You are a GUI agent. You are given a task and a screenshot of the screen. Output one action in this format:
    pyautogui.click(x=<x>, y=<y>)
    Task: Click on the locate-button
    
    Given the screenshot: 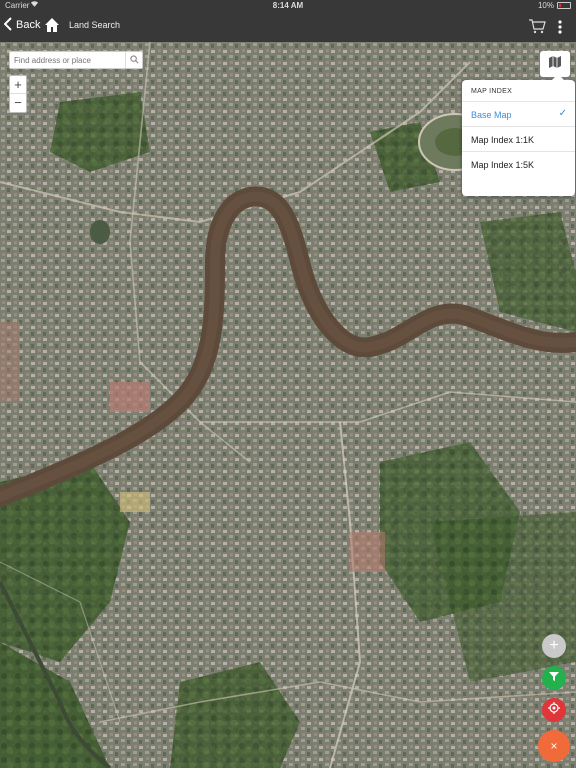 What is the action you would take?
    pyautogui.click(x=554, y=710)
    